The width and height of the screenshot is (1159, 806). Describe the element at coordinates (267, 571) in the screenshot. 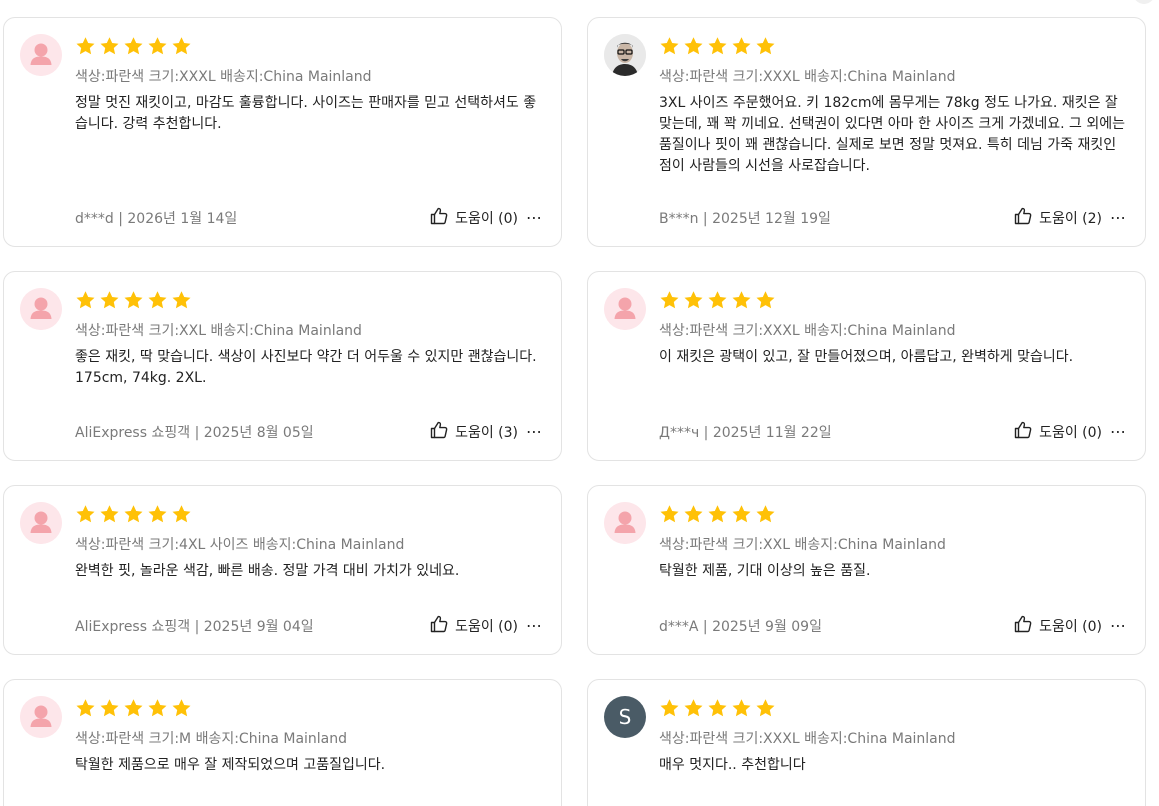

I see `review-text: 완벽한 핏, 놀라운 색감, 빠른 배송. 정말 가격 대비 가치가 있네요.` at that location.